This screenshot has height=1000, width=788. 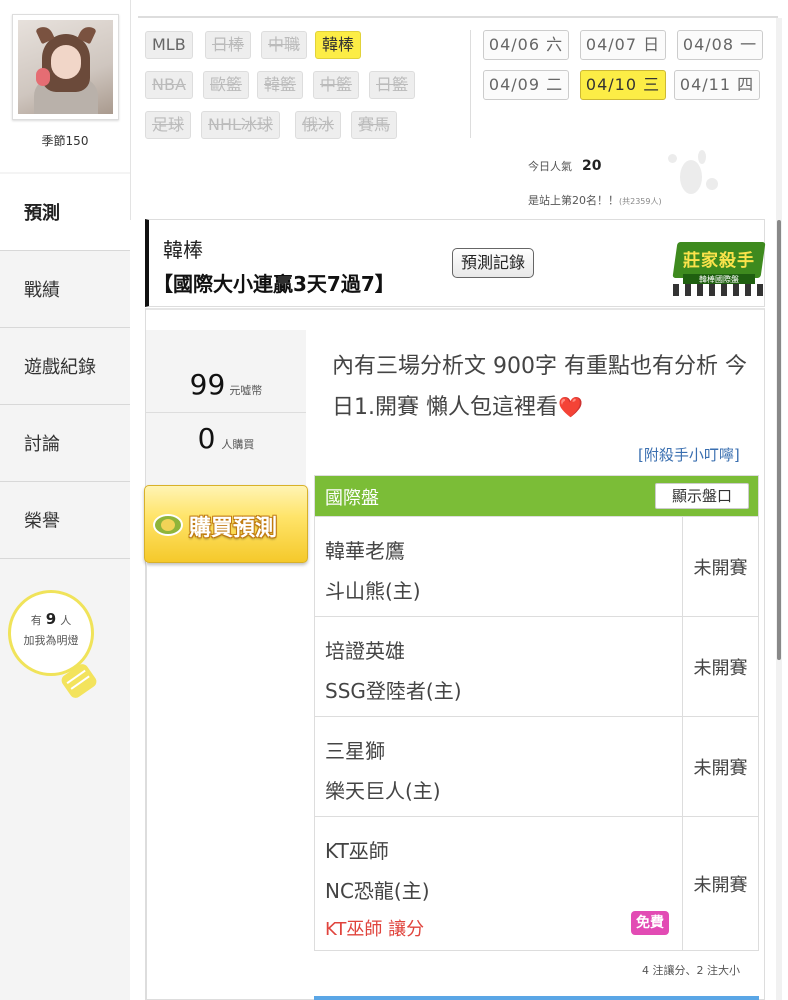 I want to click on date-0411: 04/11 四, so click(x=717, y=85).